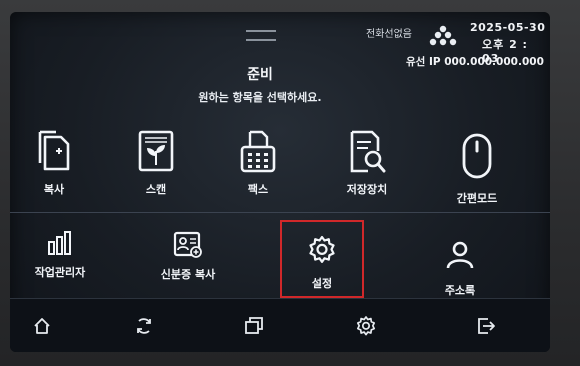 The height and width of the screenshot is (366, 580). Describe the element at coordinates (54, 150) in the screenshot. I see `copy-icon` at that location.